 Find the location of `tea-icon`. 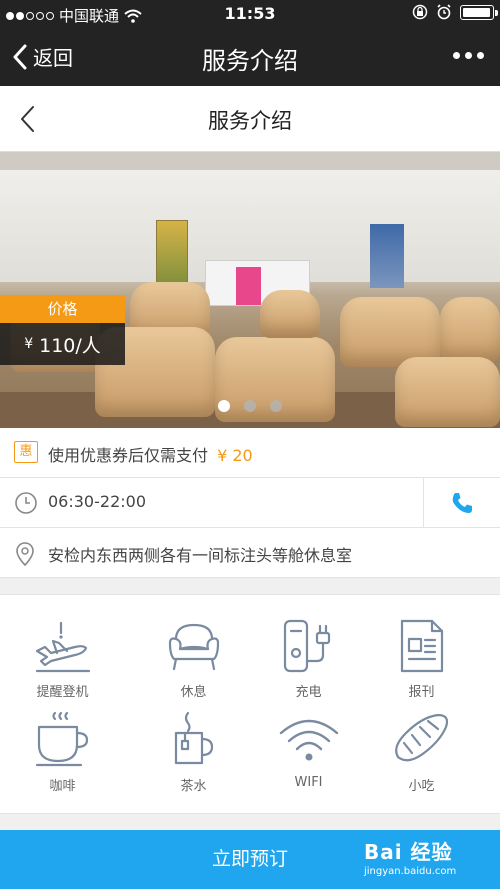

tea-icon is located at coordinates (193, 738).